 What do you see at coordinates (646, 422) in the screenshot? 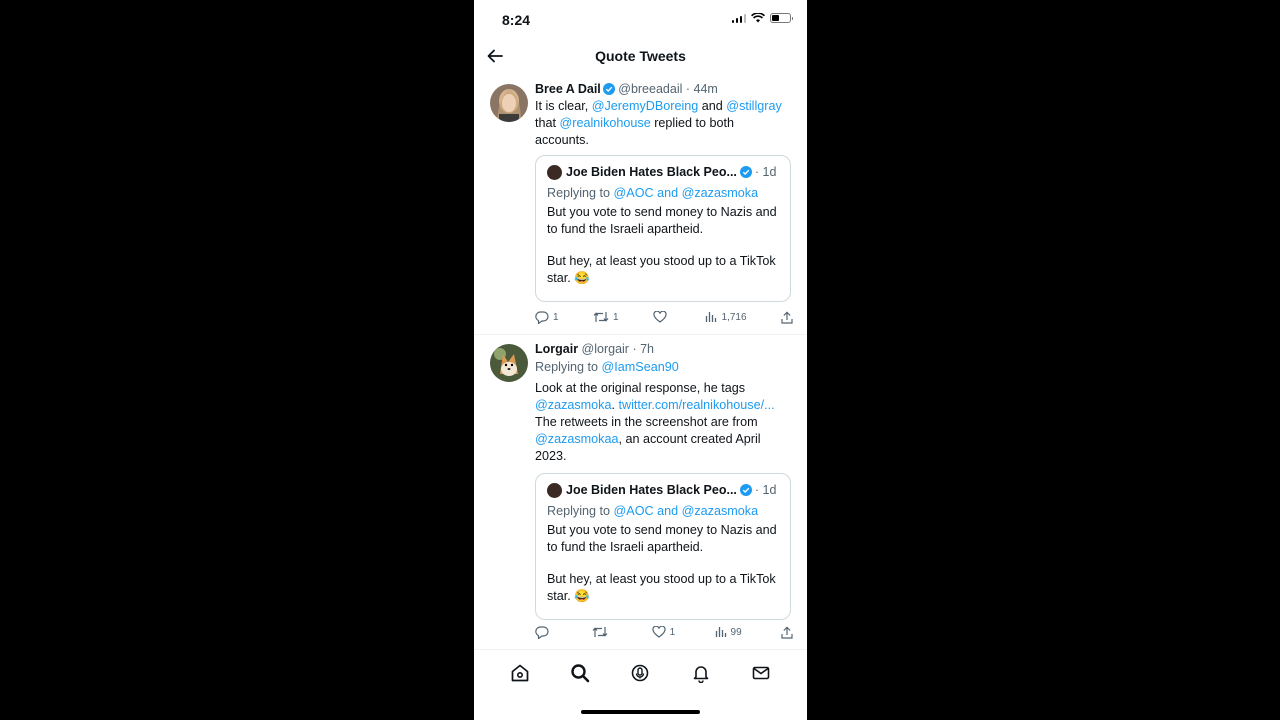
I see `tweet-text-part: The retweets in the screenshot are from` at bounding box center [646, 422].